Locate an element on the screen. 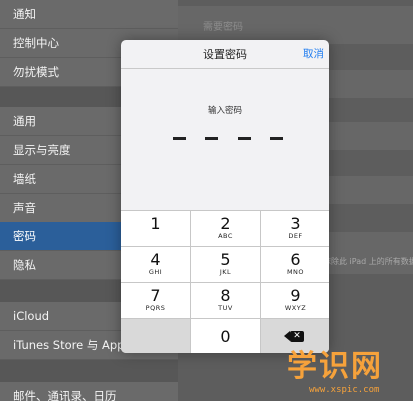 This screenshot has width=413, height=401. key-digit: 0 is located at coordinates (225, 336).